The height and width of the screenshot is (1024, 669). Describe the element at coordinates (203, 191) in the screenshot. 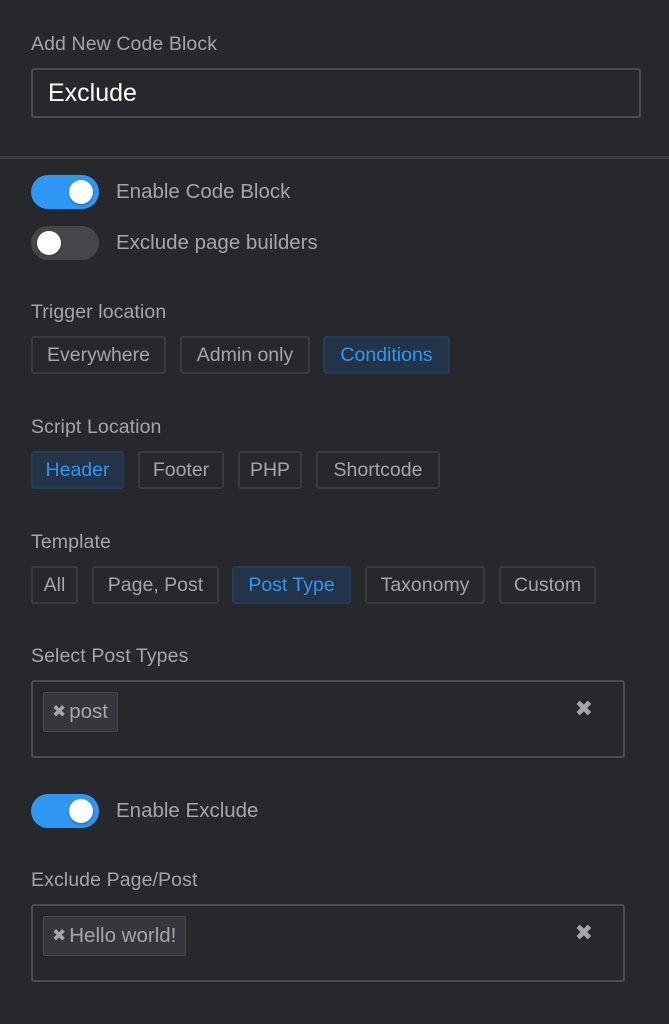

I see `enable-code-block-label: Enable Code Block` at that location.